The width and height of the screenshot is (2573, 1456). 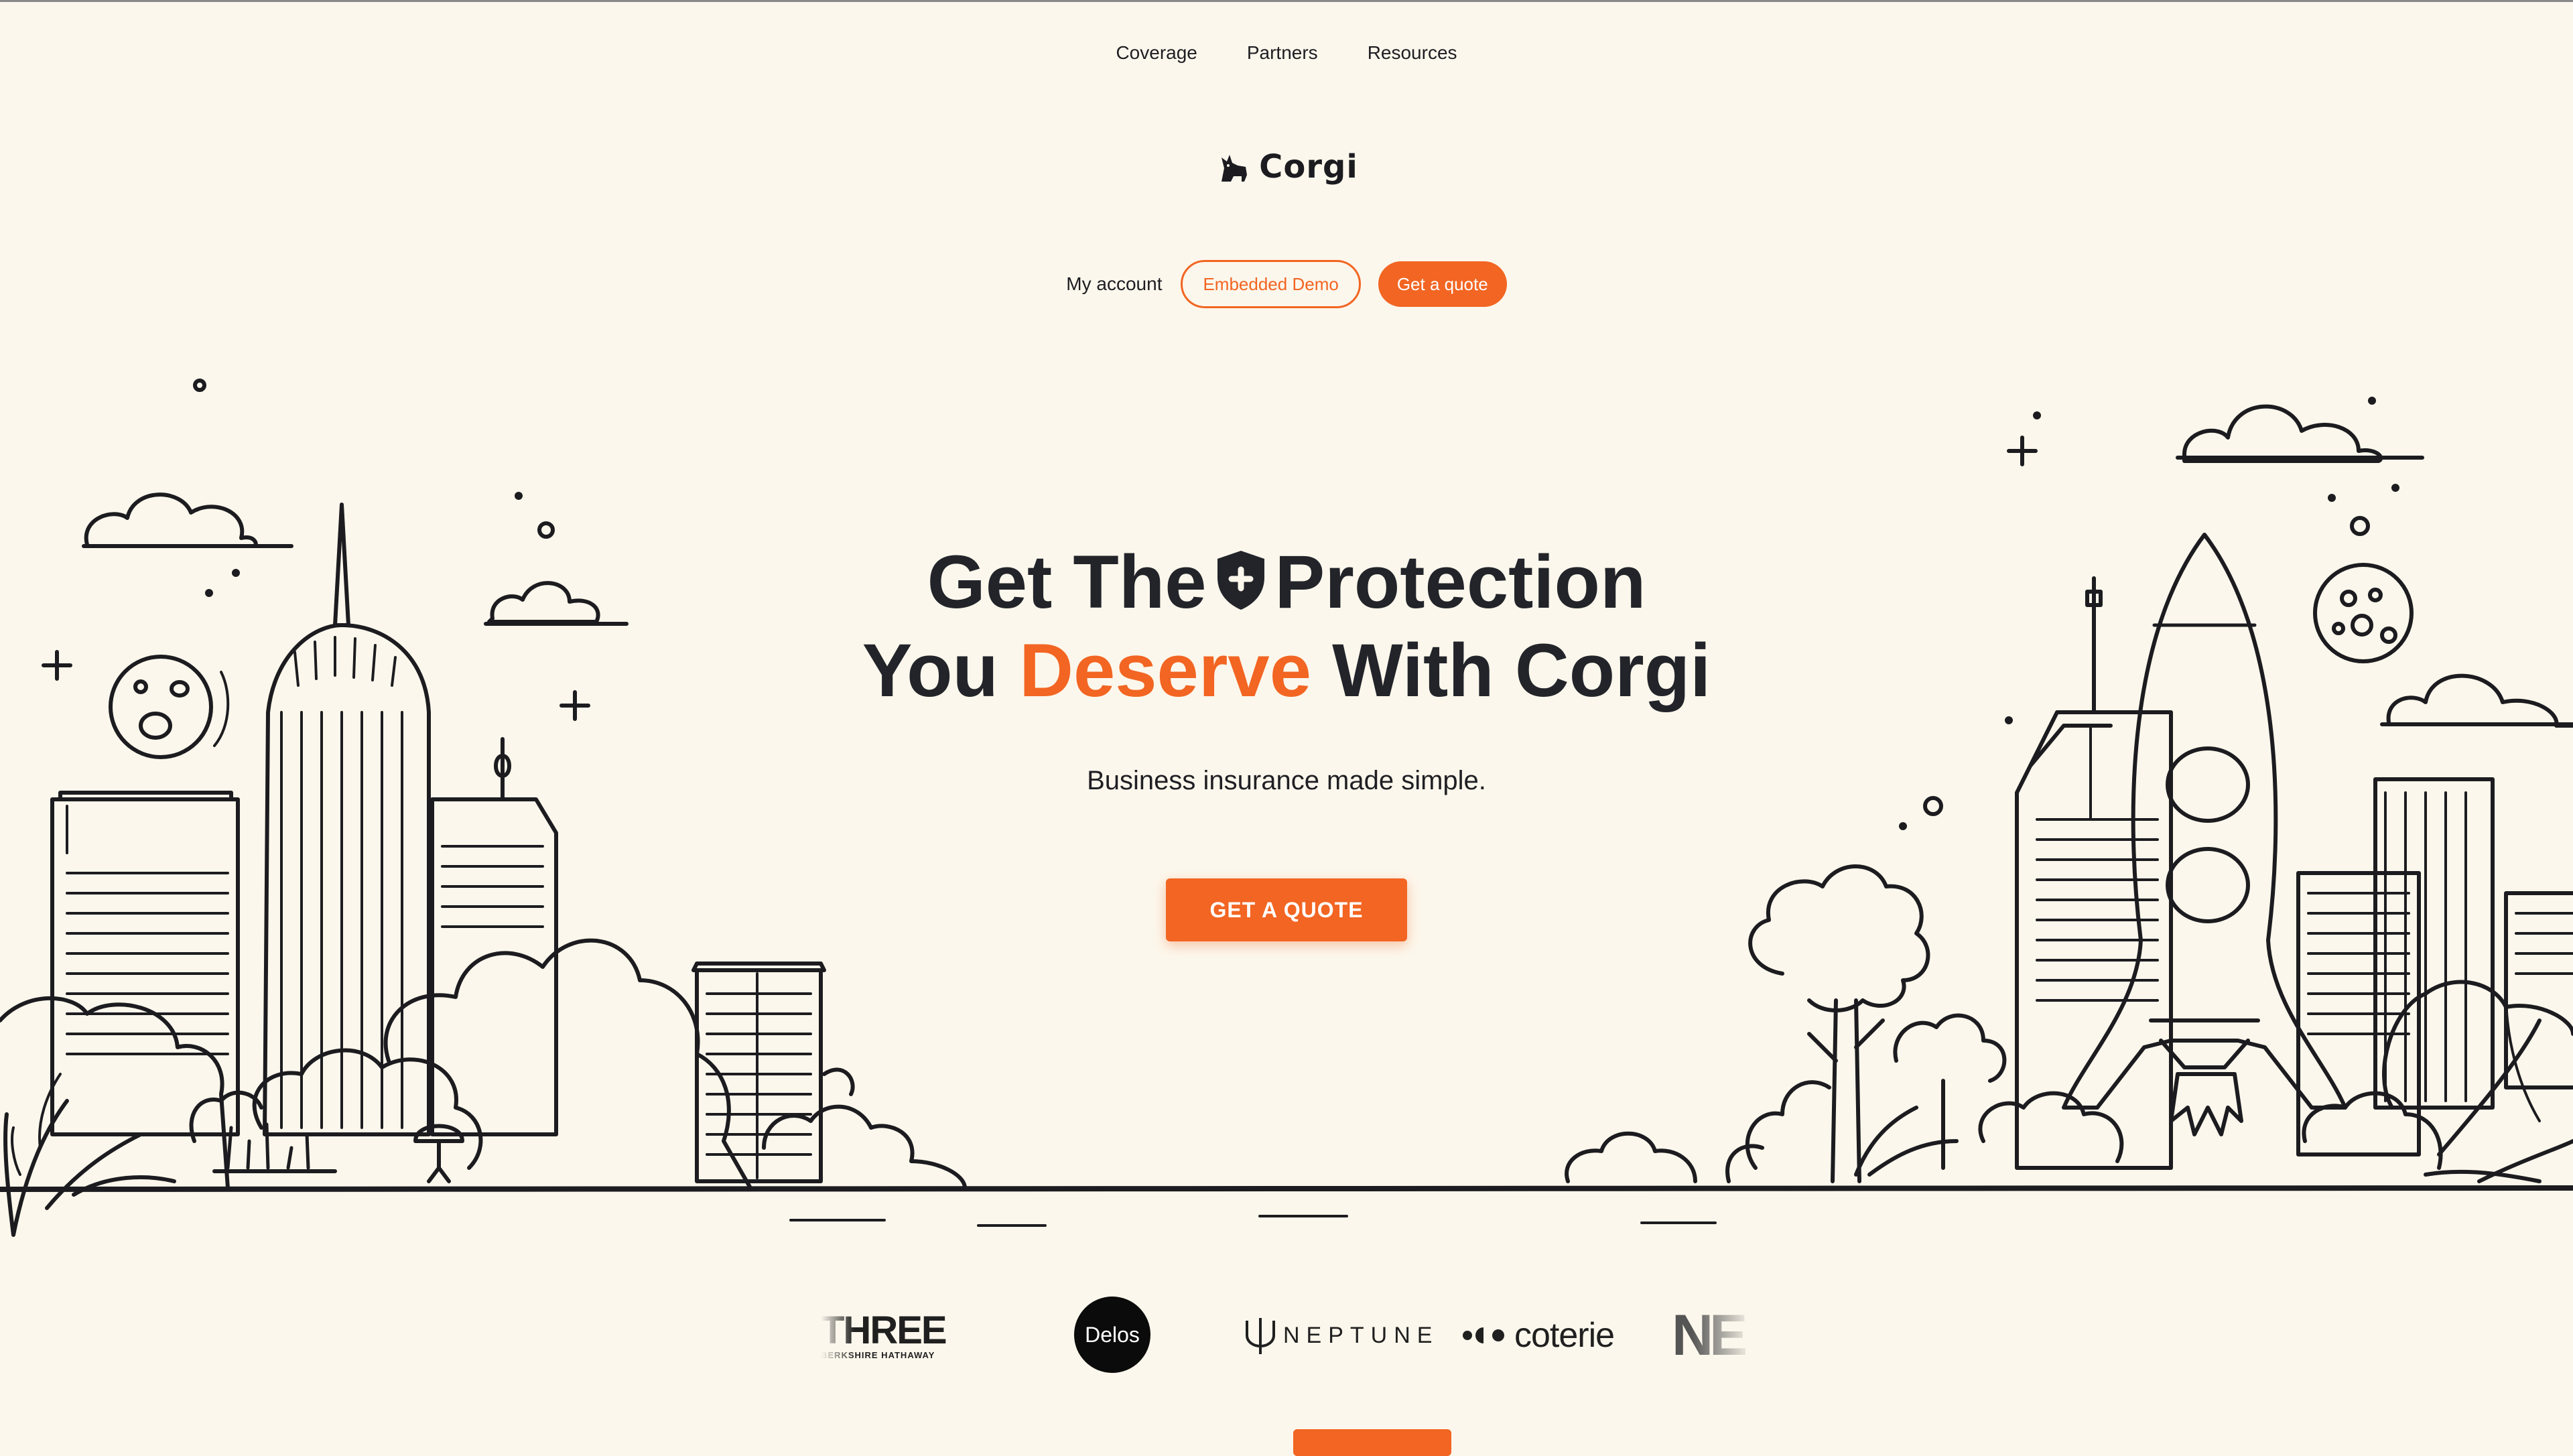 I want to click on header-actions: My account Embedded Demo Get a quote, so click(x=1286, y=284).